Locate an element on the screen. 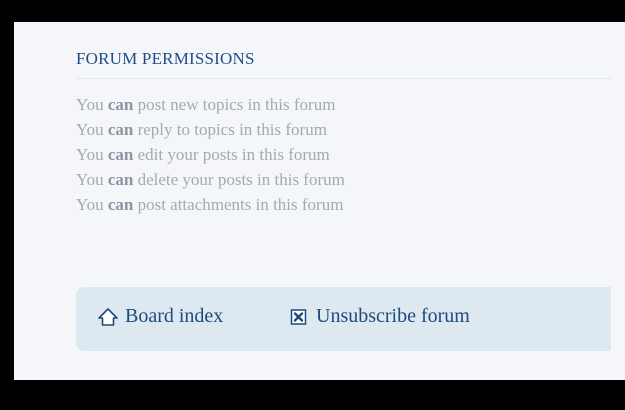 This screenshot has height=410, width=625. permission-text: post attachments in this forum is located at coordinates (240, 204).